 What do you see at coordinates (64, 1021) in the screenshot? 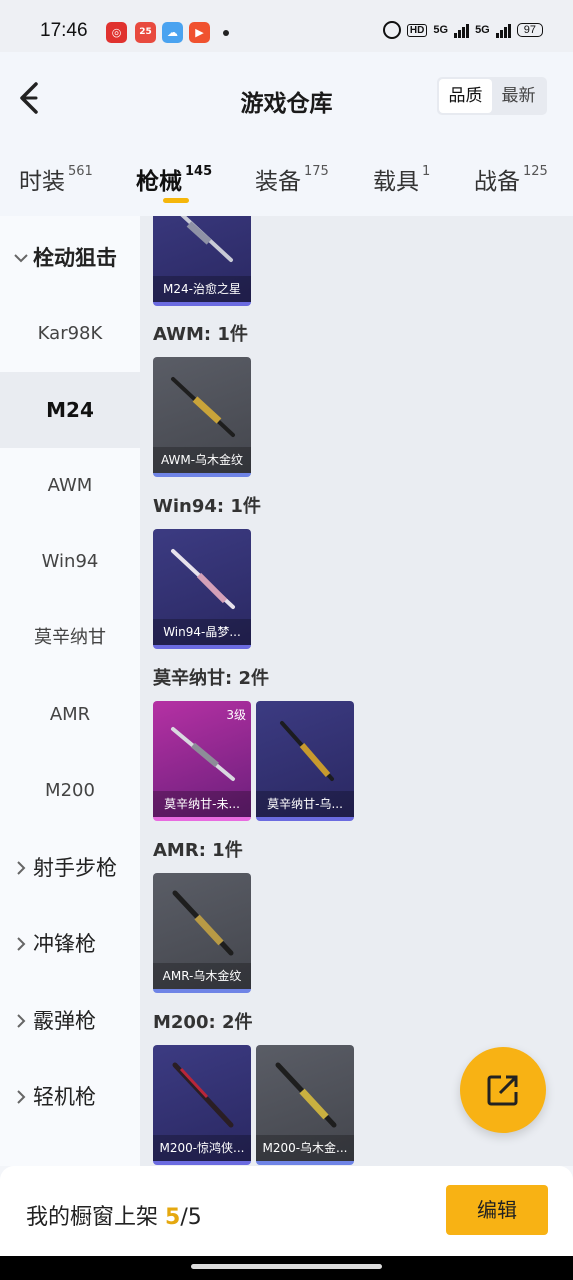
I see `sidebar-group-label: 霰弹枪` at bounding box center [64, 1021].